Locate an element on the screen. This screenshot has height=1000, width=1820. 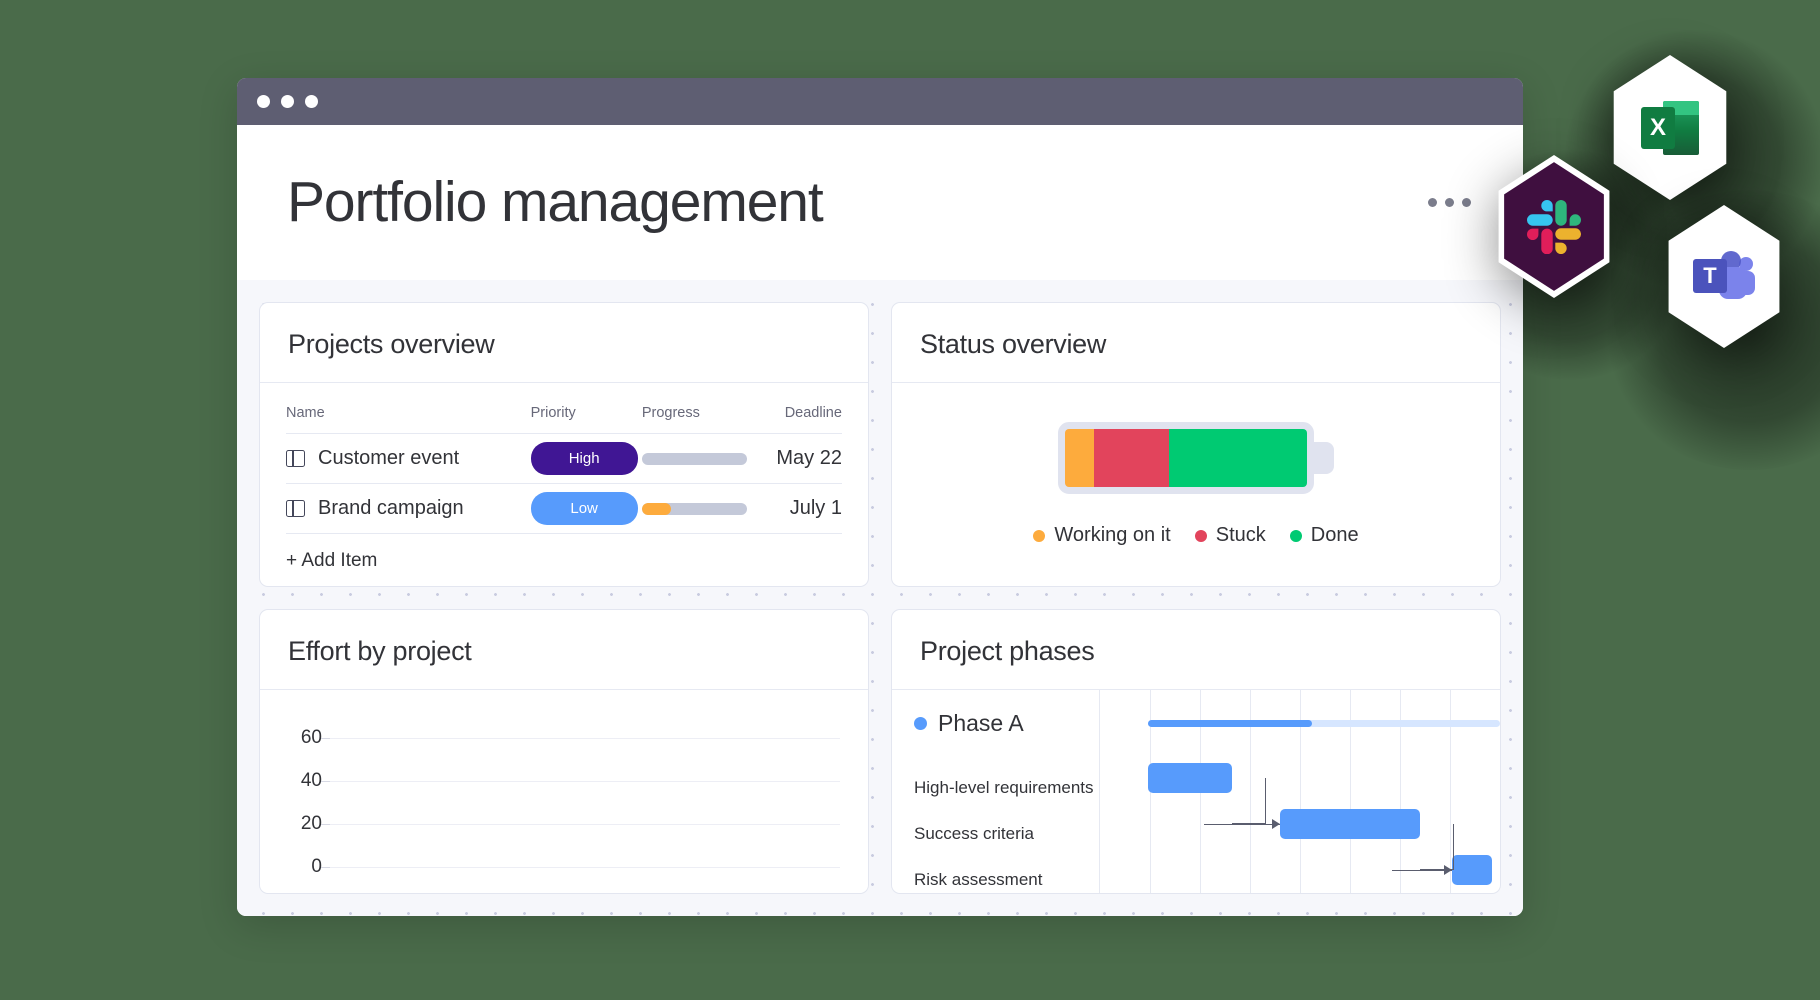
window-dot-minimize is located at coordinates (287, 101).